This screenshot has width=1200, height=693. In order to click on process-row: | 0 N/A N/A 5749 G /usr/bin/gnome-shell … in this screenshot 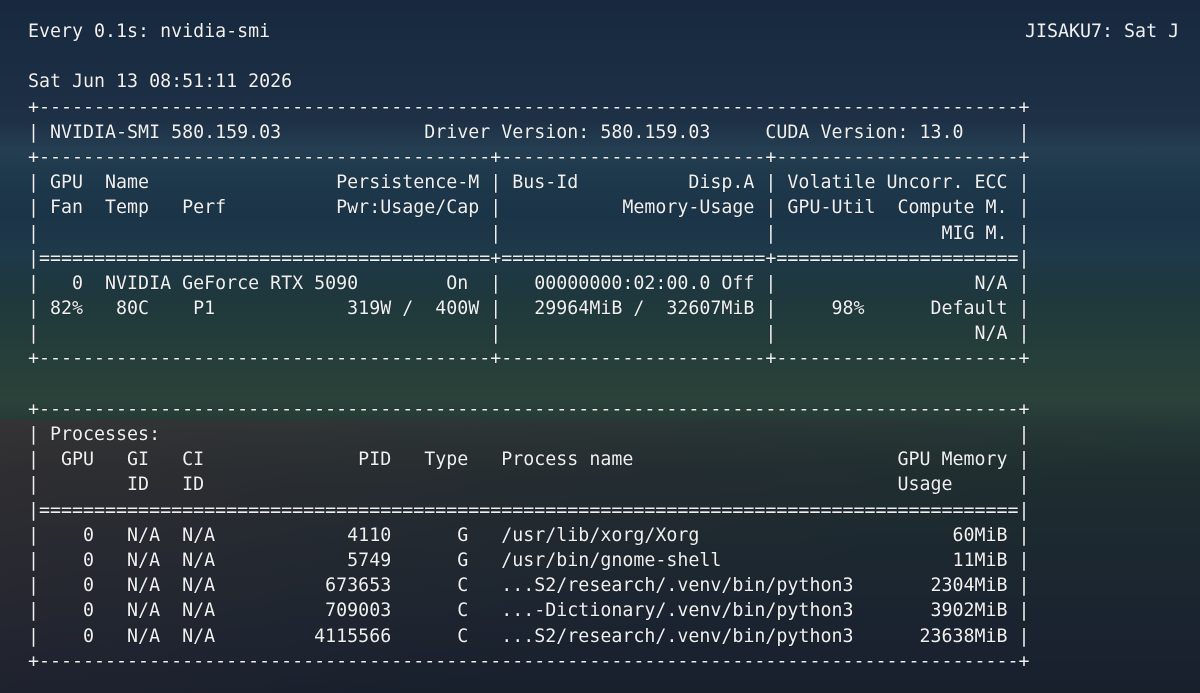, I will do `click(529, 560)`.